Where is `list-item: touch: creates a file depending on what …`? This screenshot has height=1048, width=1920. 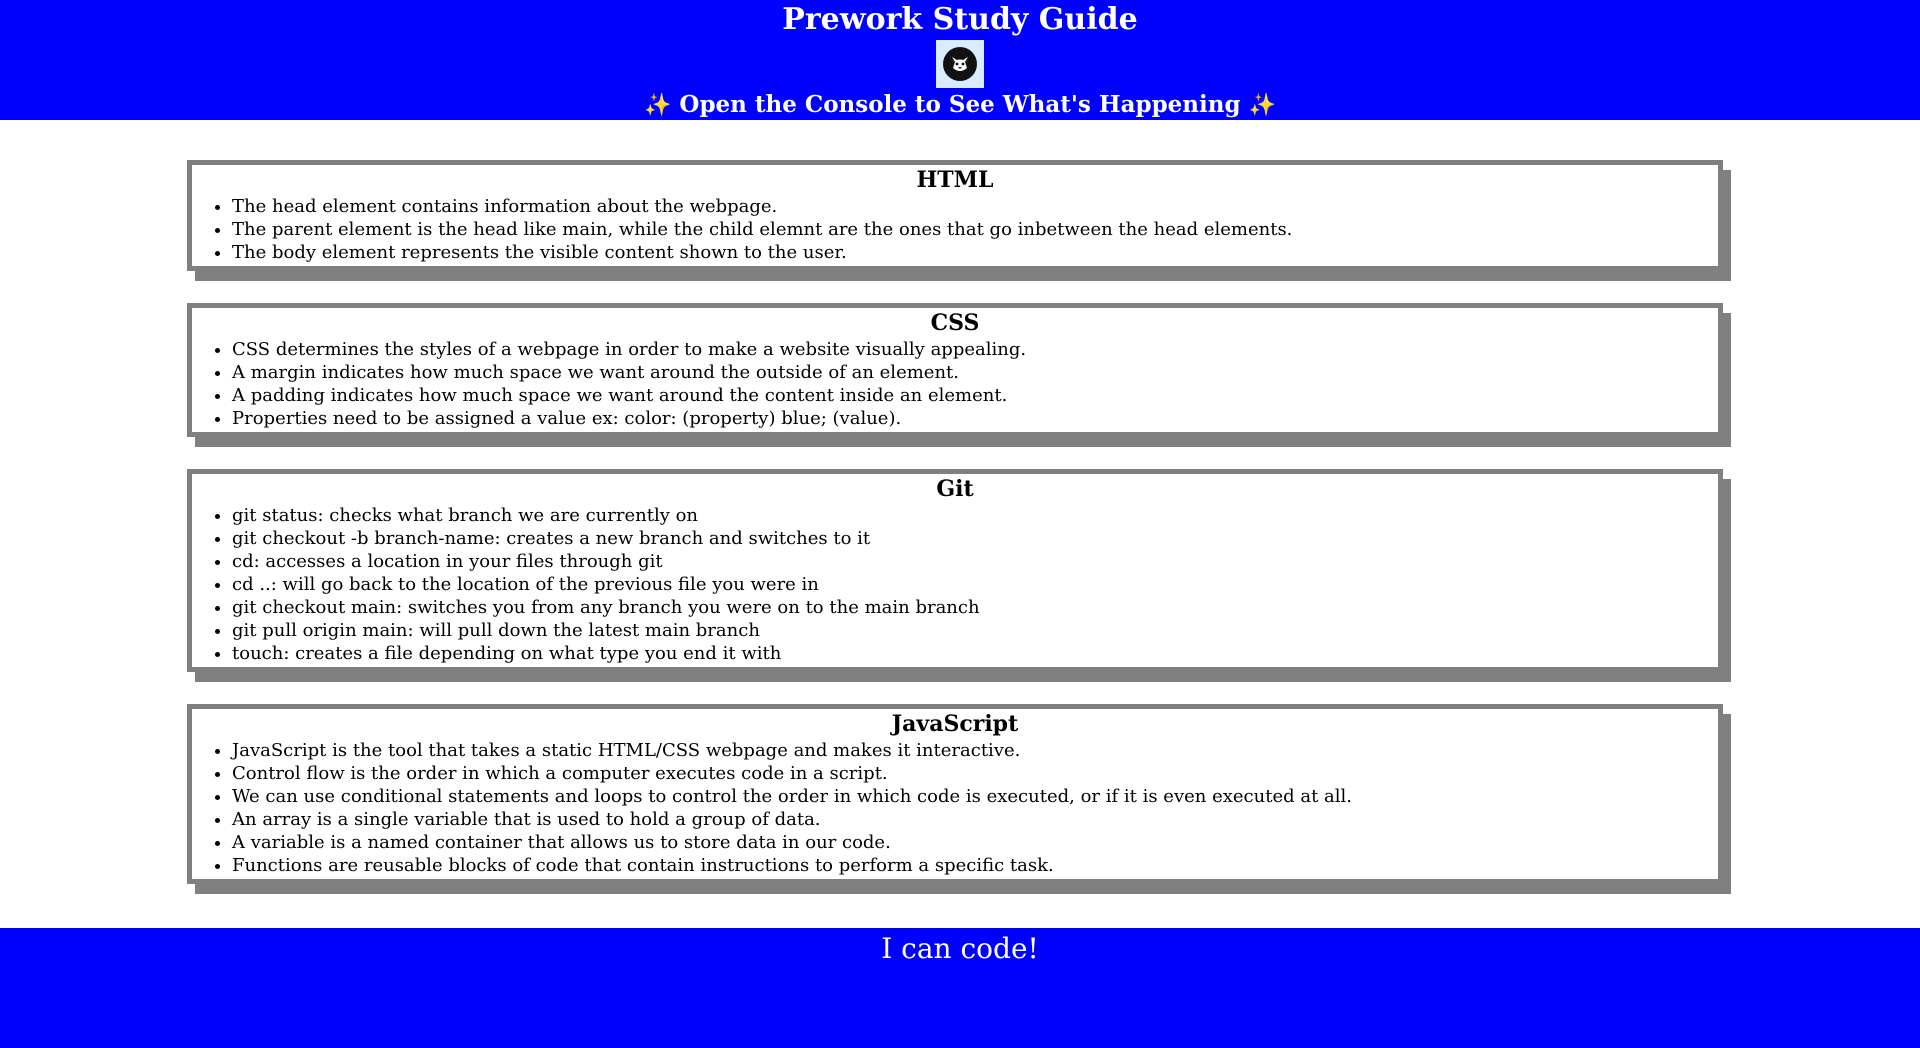
list-item: touch: creates a file depending on what … is located at coordinates (975, 653).